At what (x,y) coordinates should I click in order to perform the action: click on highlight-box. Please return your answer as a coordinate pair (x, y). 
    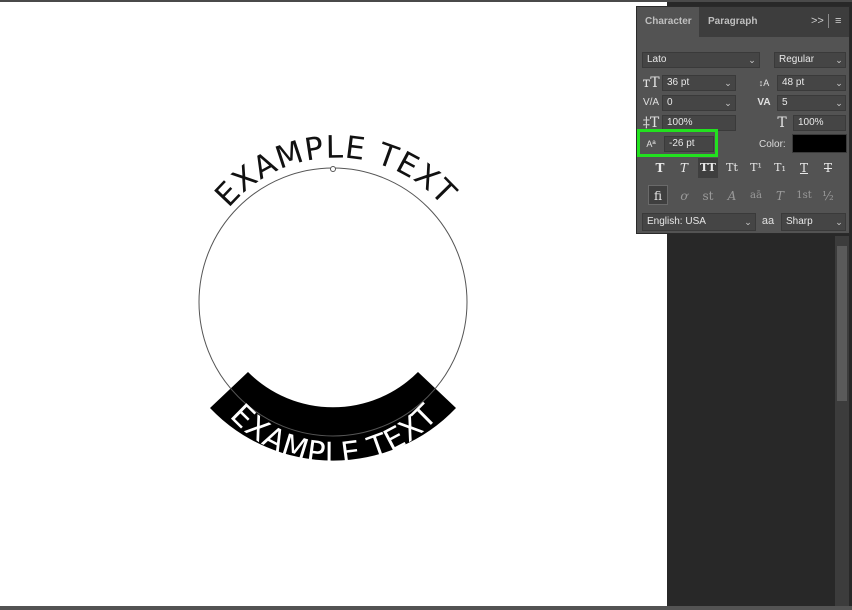
    Looking at the image, I should click on (677, 143).